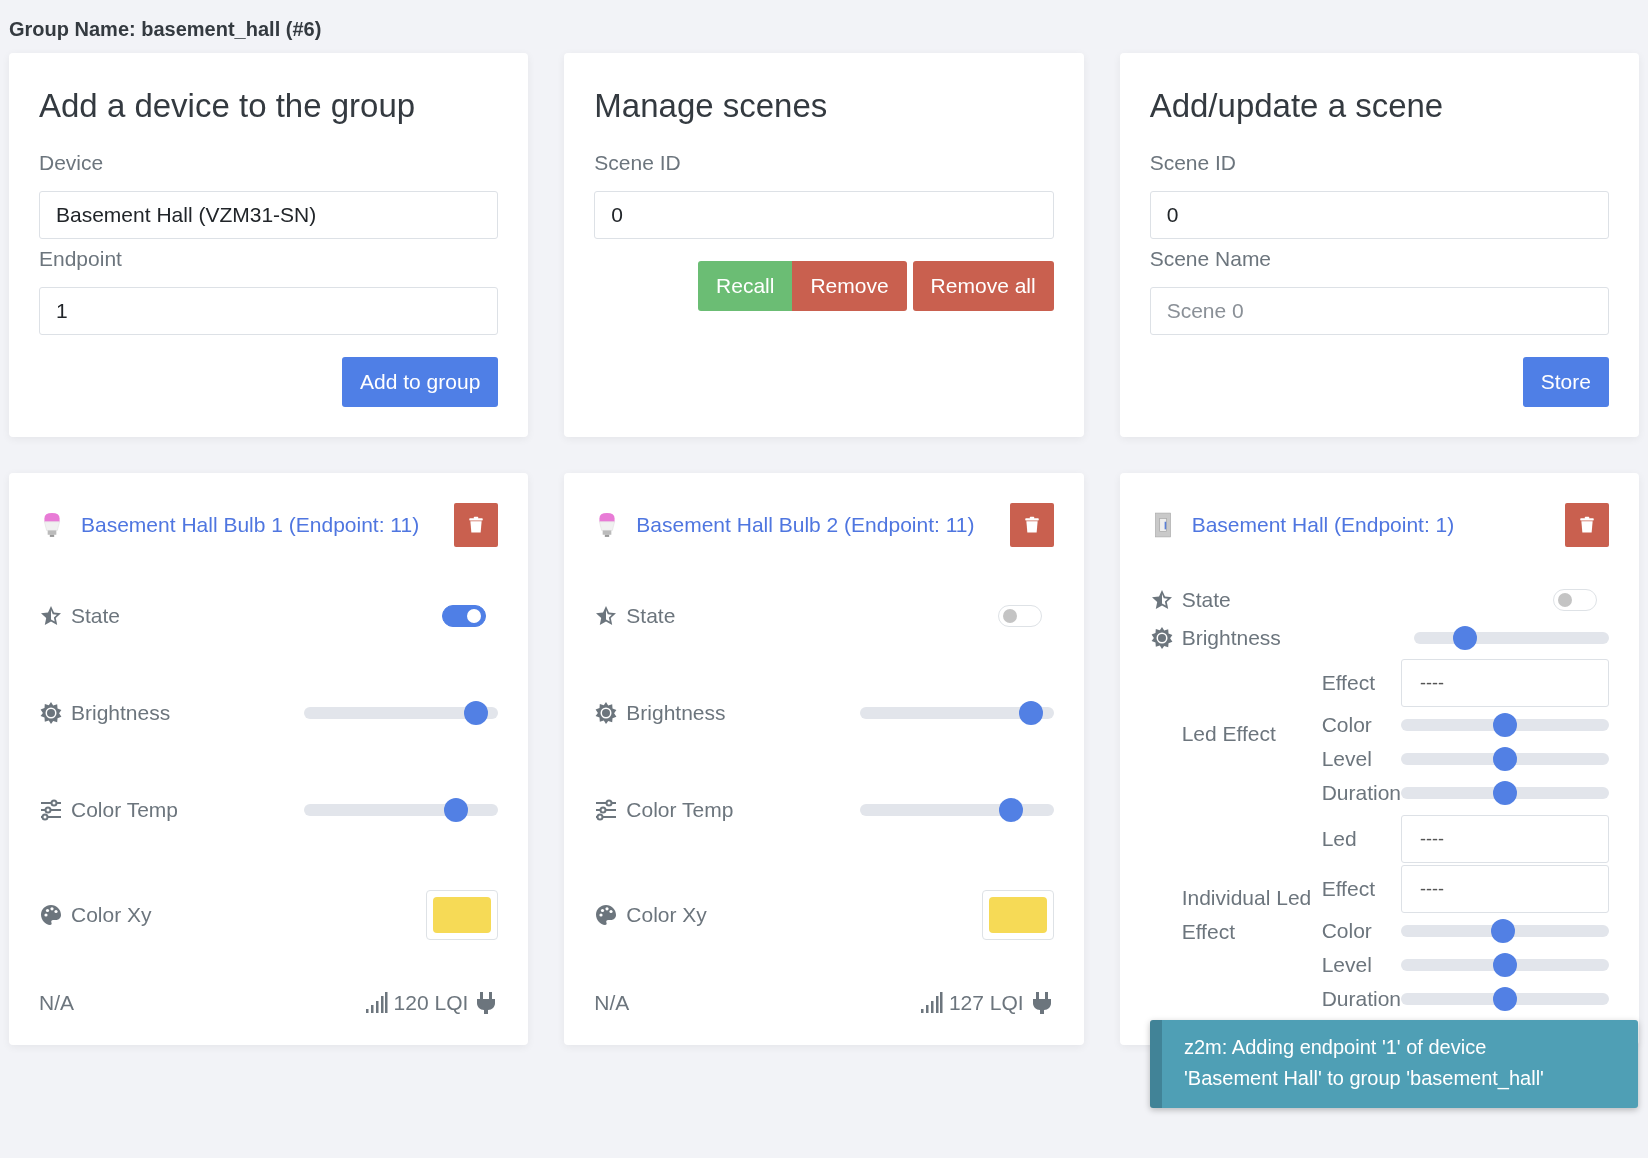  I want to click on lqi-text: 127 LQI, so click(986, 1003).